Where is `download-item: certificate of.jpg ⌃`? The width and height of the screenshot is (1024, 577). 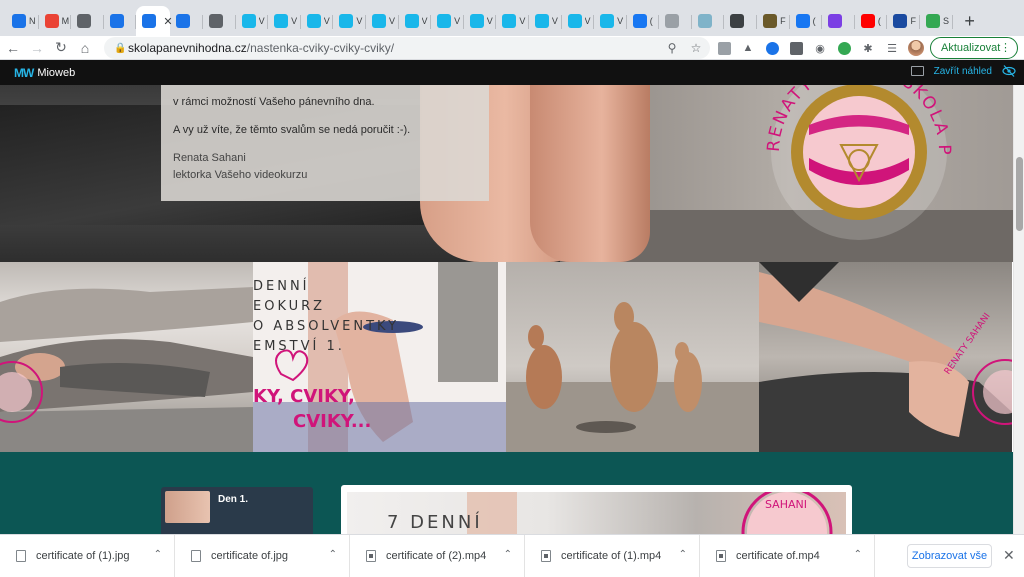 download-item: certificate of.jpg ⌃ is located at coordinates (262, 555).